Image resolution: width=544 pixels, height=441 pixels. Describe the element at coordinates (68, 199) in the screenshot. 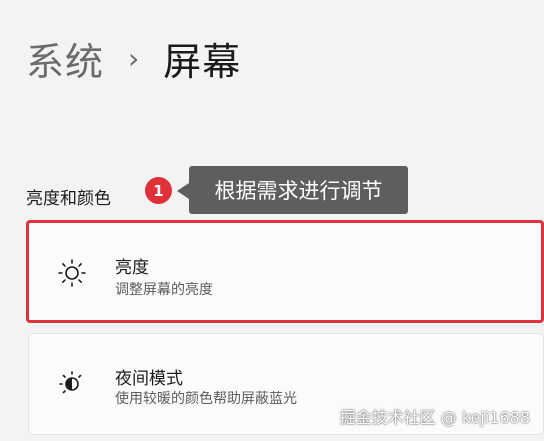

I see `section-title: 亮度和颜色` at that location.